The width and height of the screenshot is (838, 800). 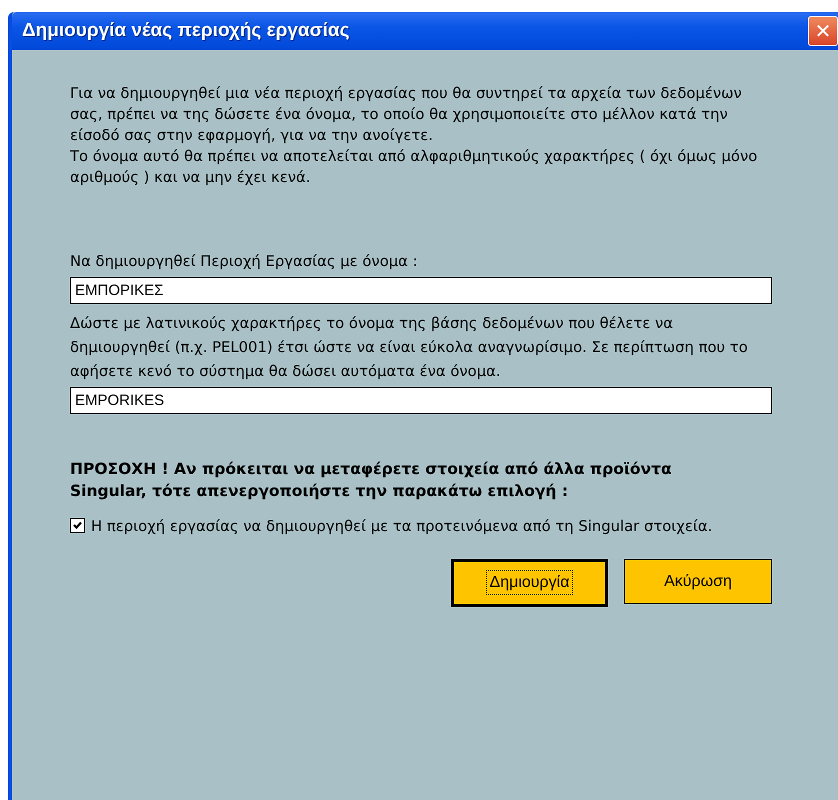 I want to click on intro-text: Για να δημιουργηθεί μια νέα περιοχή εργασίας που θα συντηρεί τα αρχεία των δεδομένων σας, πρέπει να της δώσετε ένα όνομα, το οποίο θα χρησιμοποιείτε στο μέλλον κατά την είσοδό σας στην εφαρμογή, για να την ανοίγετε., so click(x=406, y=115).